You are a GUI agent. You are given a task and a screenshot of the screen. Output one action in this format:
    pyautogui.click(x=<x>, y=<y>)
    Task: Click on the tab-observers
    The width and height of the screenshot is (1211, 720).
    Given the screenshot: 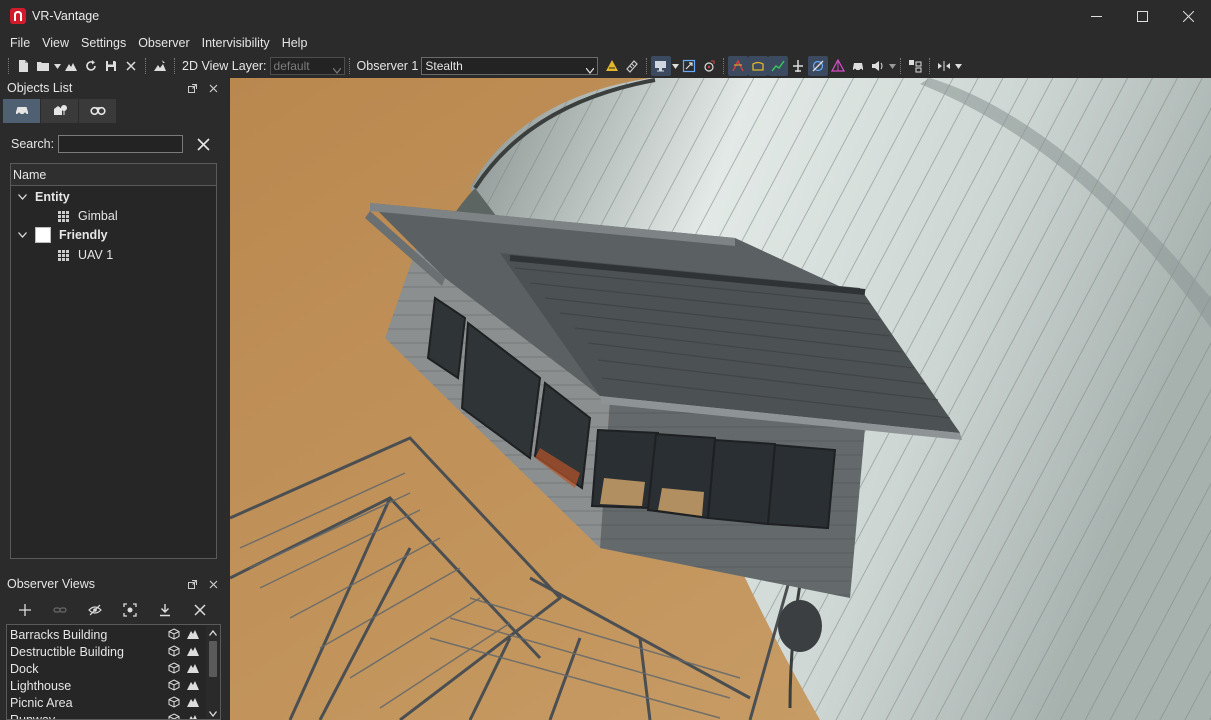 What is the action you would take?
    pyautogui.click(x=97, y=111)
    